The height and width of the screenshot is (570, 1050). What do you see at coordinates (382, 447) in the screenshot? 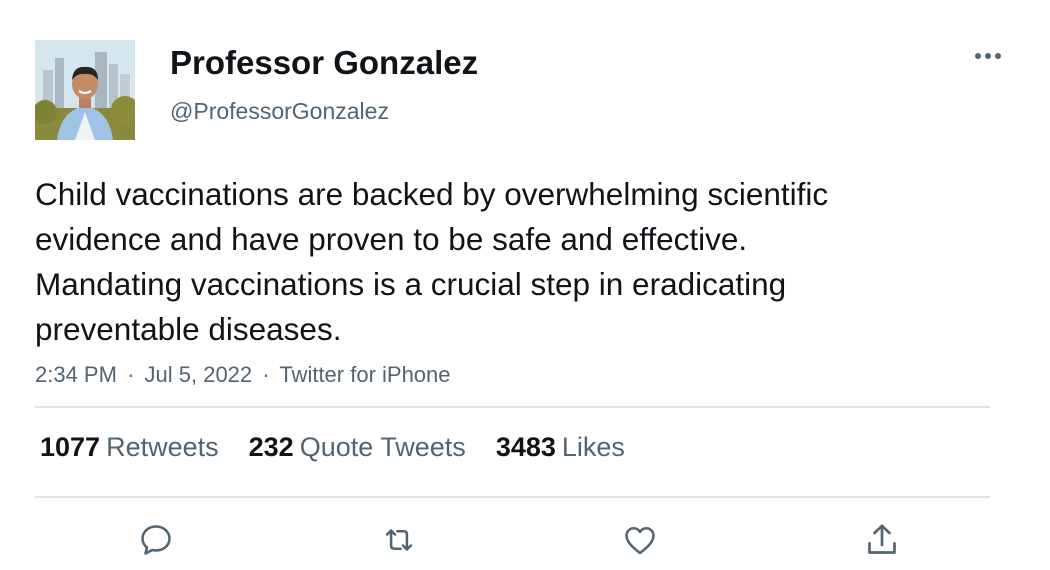
I see `quote-tweets-label: Quote Tweets` at bounding box center [382, 447].